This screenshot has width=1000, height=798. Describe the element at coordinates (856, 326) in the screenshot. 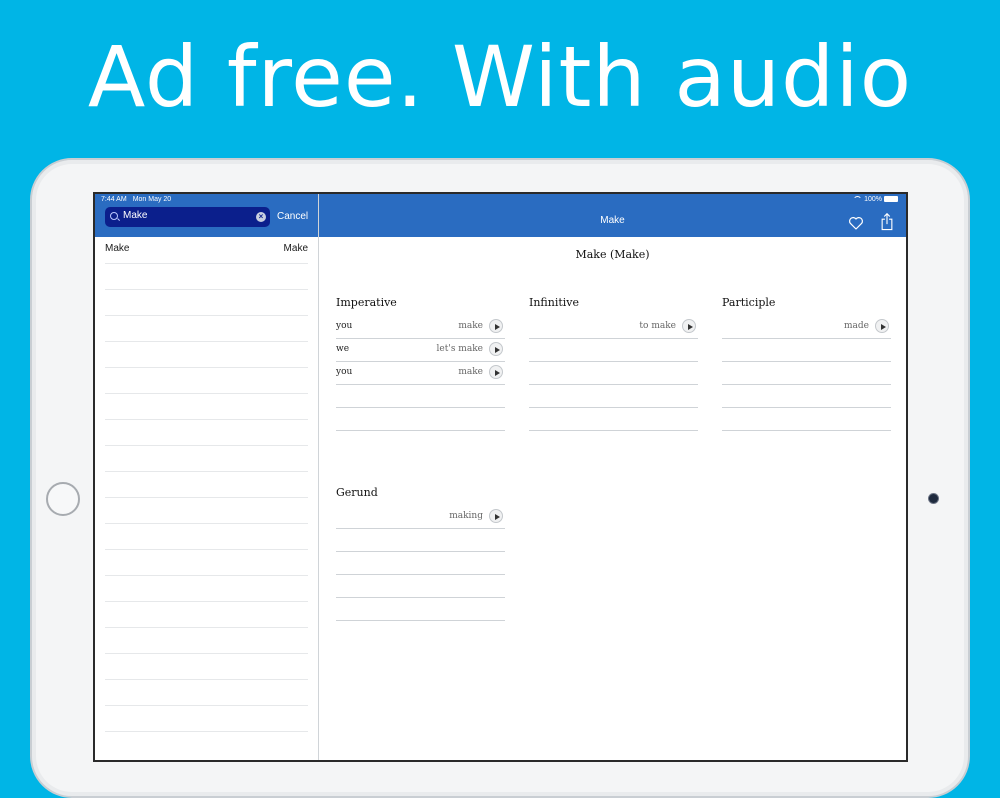

I see `verb-form: made` at that location.